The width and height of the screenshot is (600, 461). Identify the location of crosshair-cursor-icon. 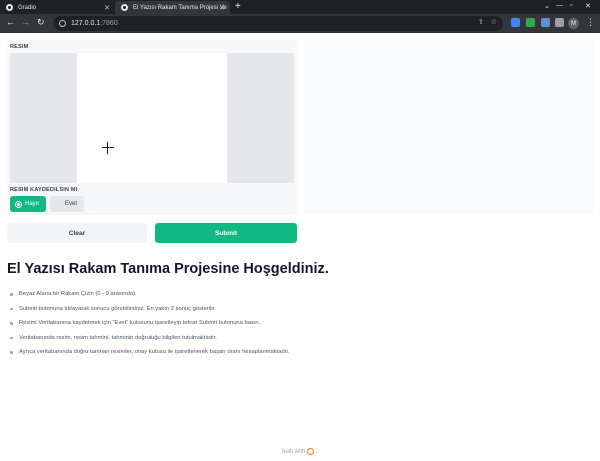
(108, 148).